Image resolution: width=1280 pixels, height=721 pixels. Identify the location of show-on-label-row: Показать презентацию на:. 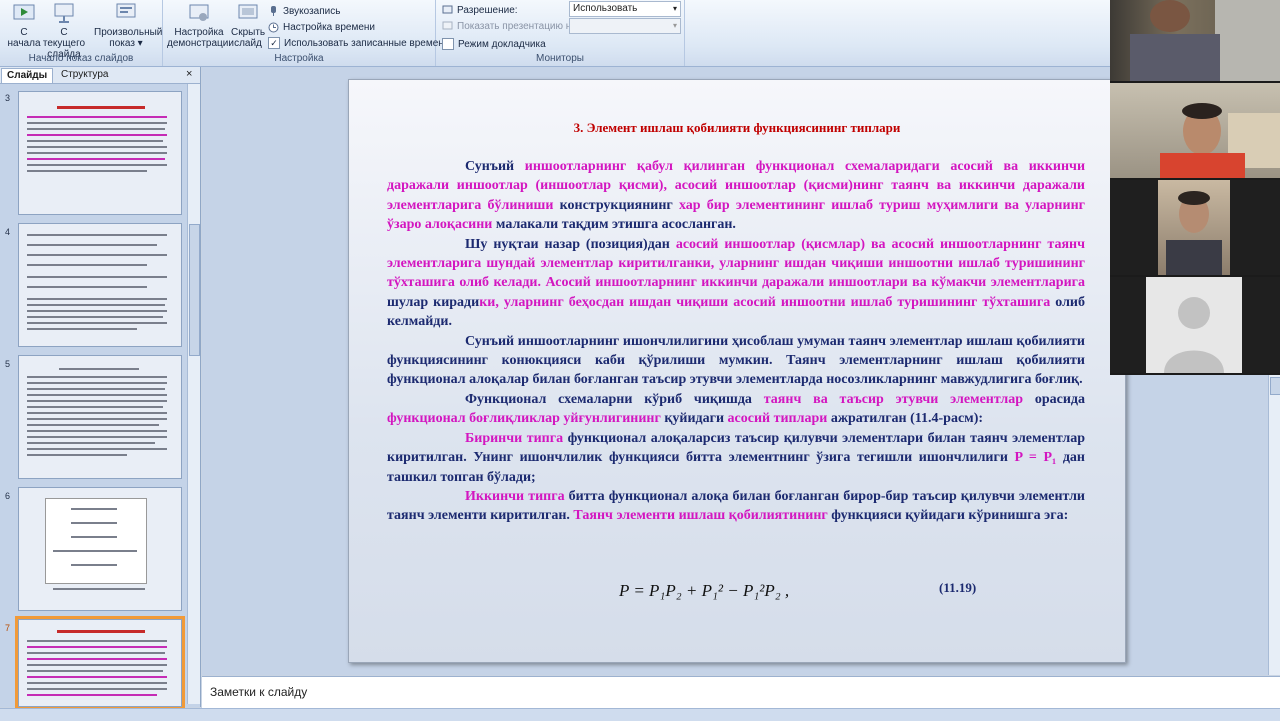
(511, 26).